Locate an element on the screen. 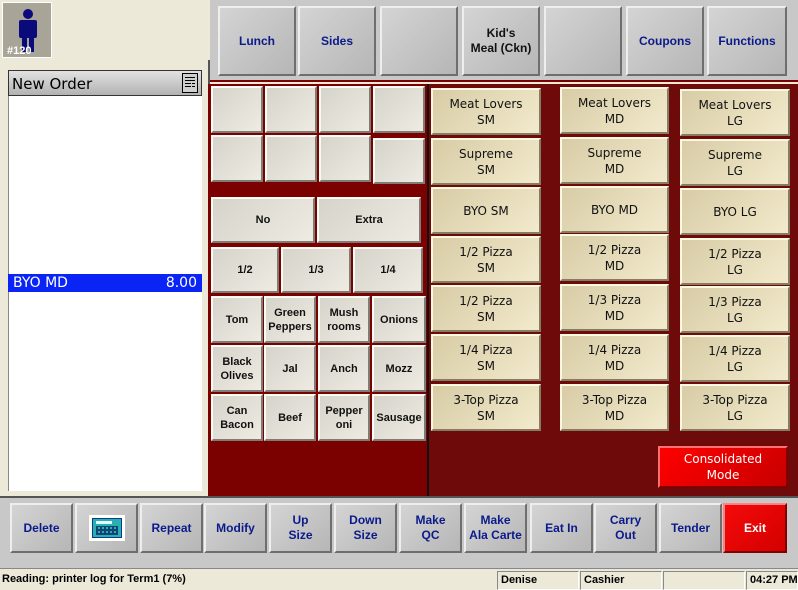 This screenshot has height=590, width=798. topping-button-sausage: Sausage is located at coordinates (399, 417).